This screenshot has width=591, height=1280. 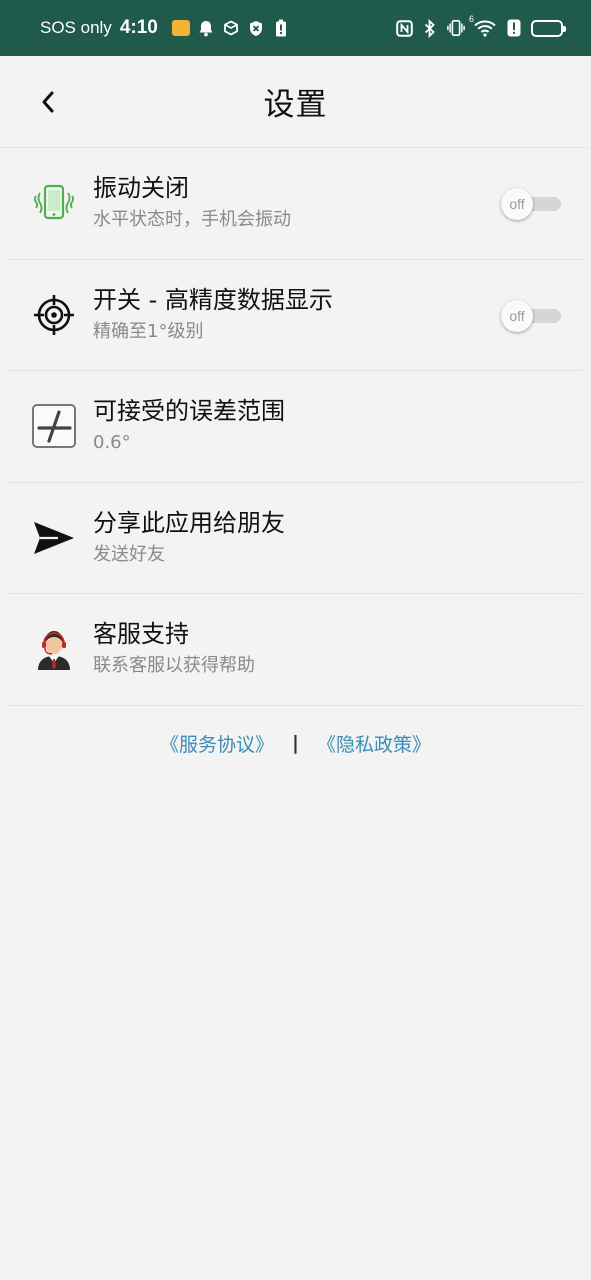 I want to click on legal-links: 《服务协议》 | 《隐私政策》, so click(x=295, y=743).